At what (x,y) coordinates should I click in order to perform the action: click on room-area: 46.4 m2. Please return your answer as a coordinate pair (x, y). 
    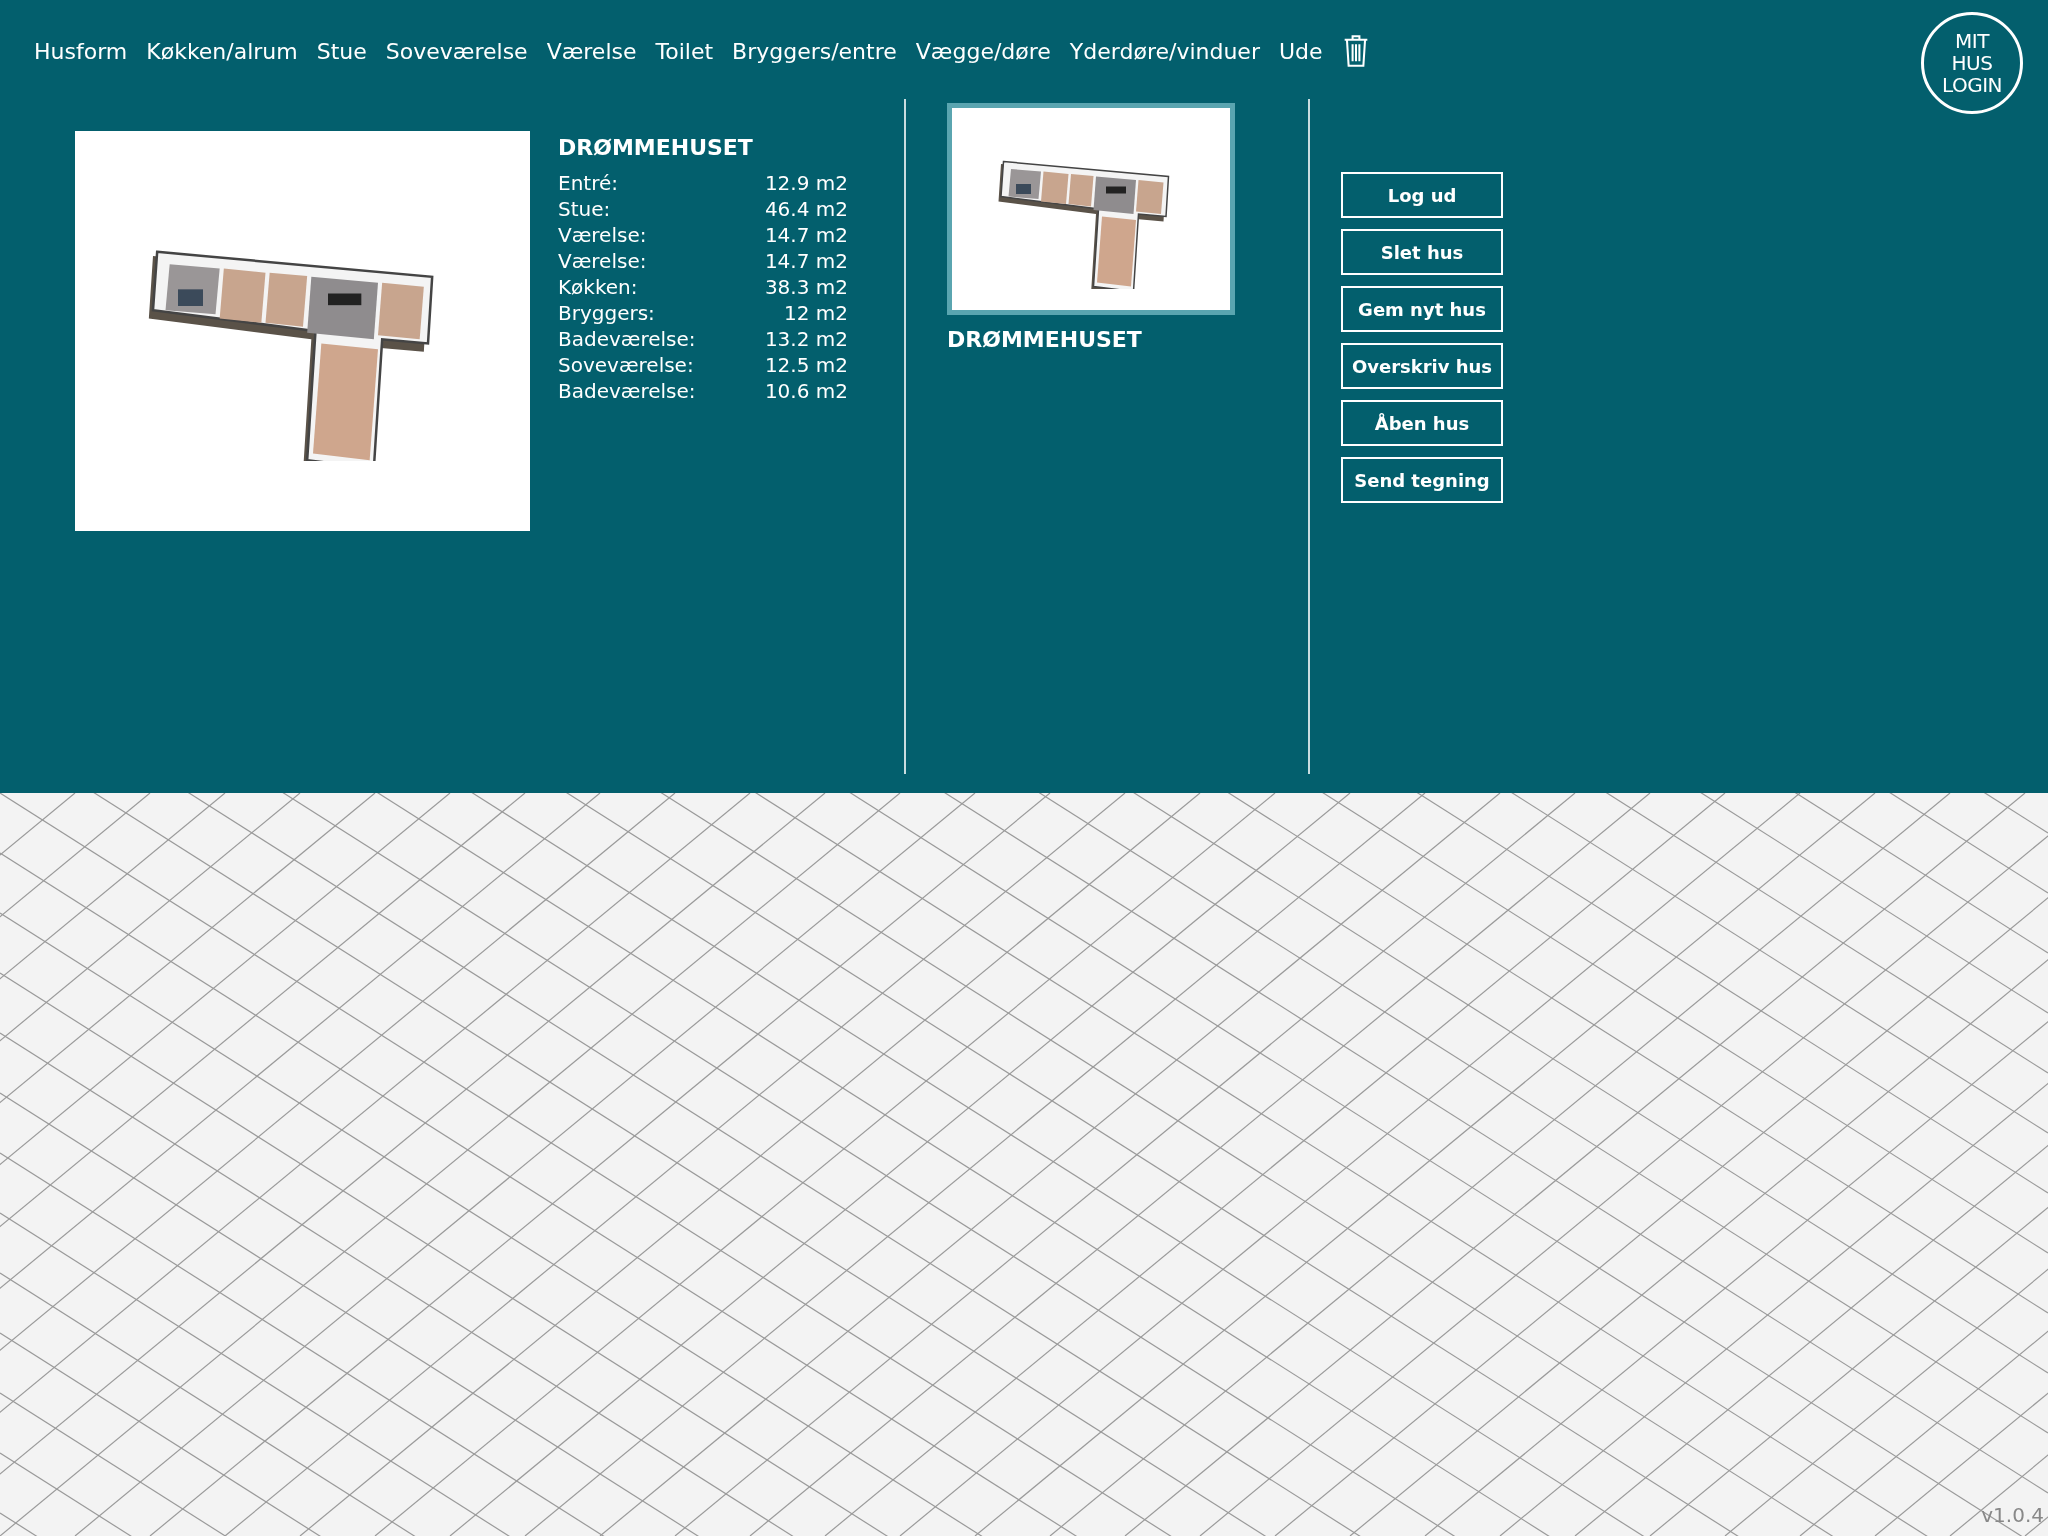
    Looking at the image, I should click on (806, 209).